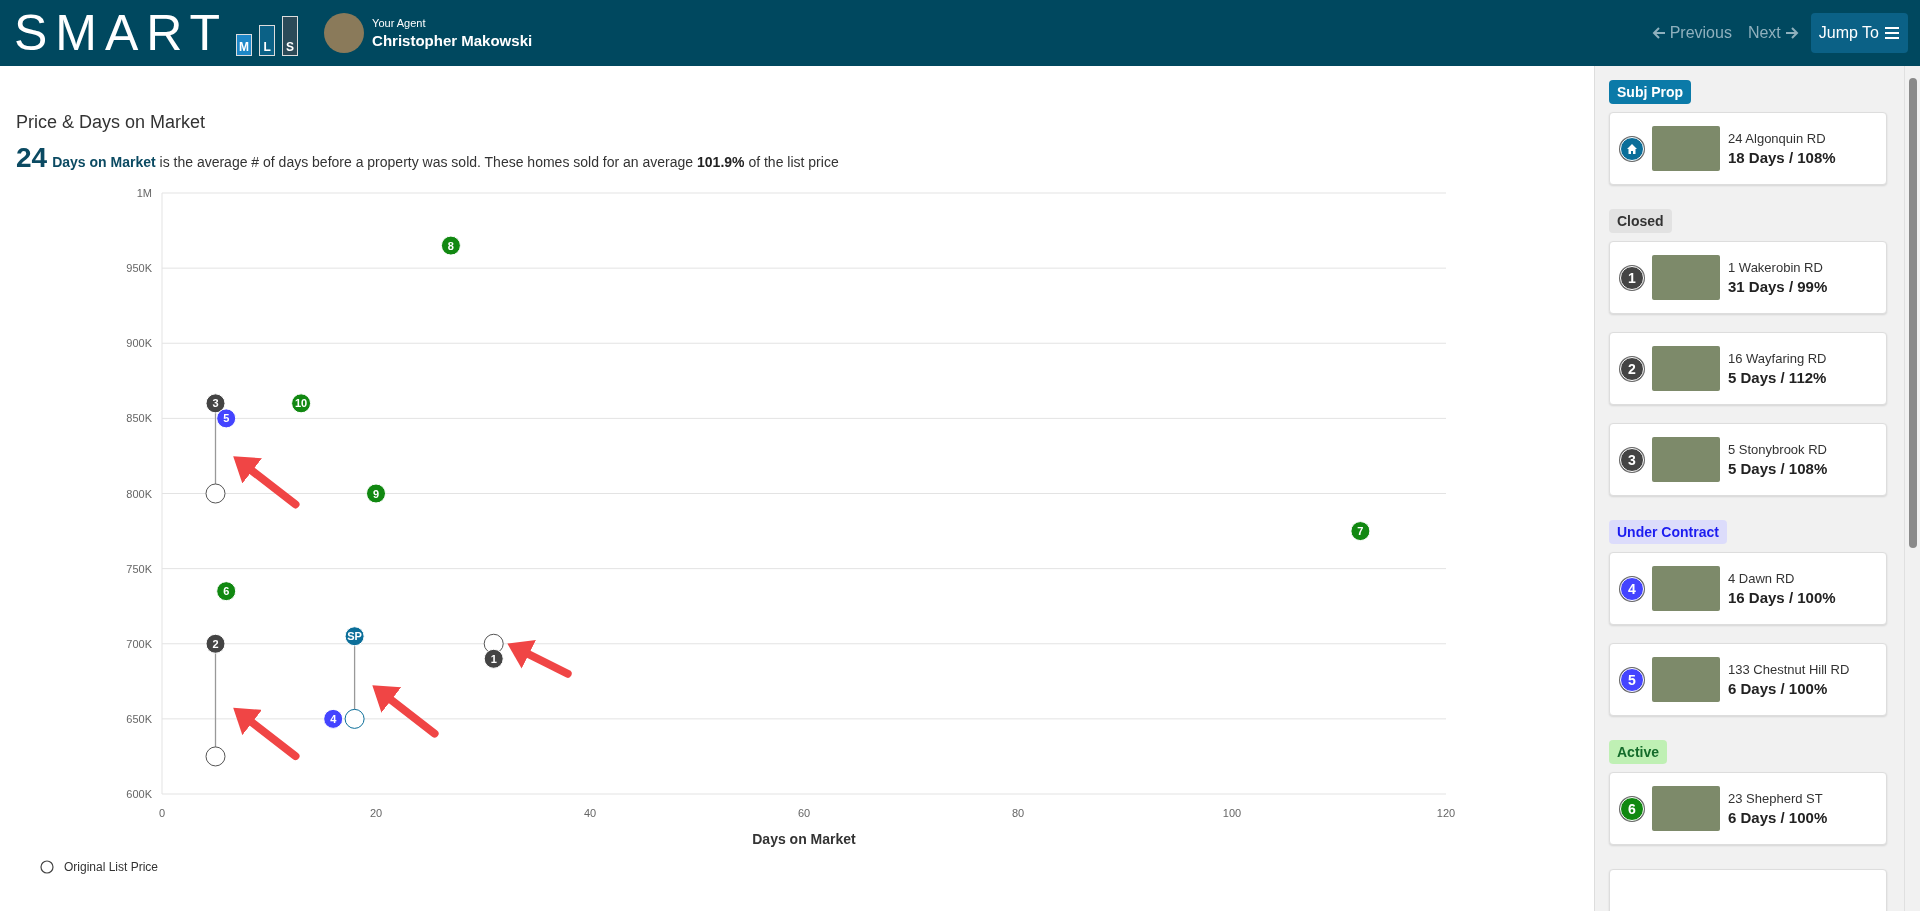  What do you see at coordinates (333, 718) in the screenshot?
I see `data-point: 4` at bounding box center [333, 718].